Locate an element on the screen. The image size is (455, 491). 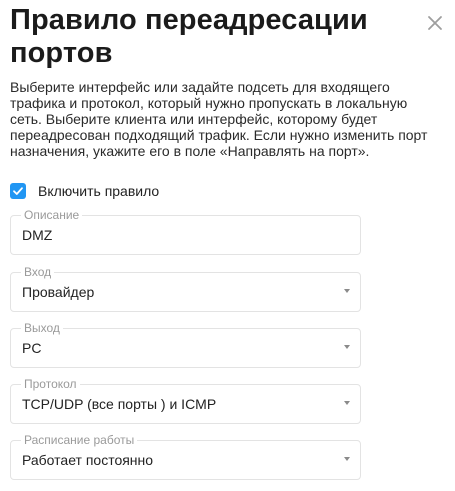
output-select-value: PC is located at coordinates (32, 348).